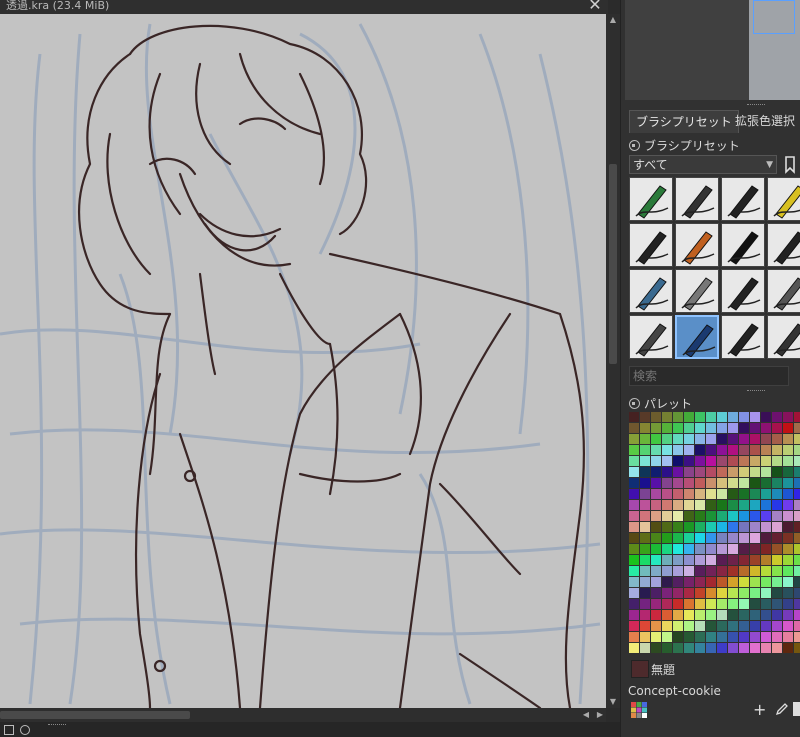 The width and height of the screenshot is (800, 737). Describe the element at coordinates (586, 715) in the screenshot. I see `scroll-left-icon: ◀` at that location.